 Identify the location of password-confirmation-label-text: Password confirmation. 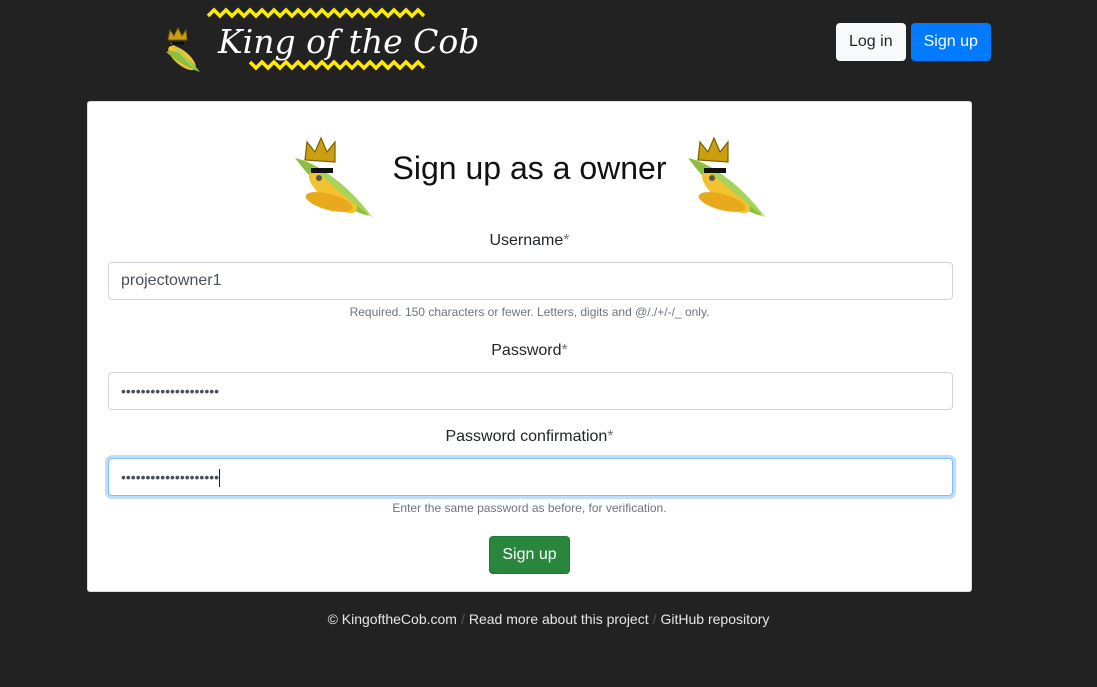
(526, 436).